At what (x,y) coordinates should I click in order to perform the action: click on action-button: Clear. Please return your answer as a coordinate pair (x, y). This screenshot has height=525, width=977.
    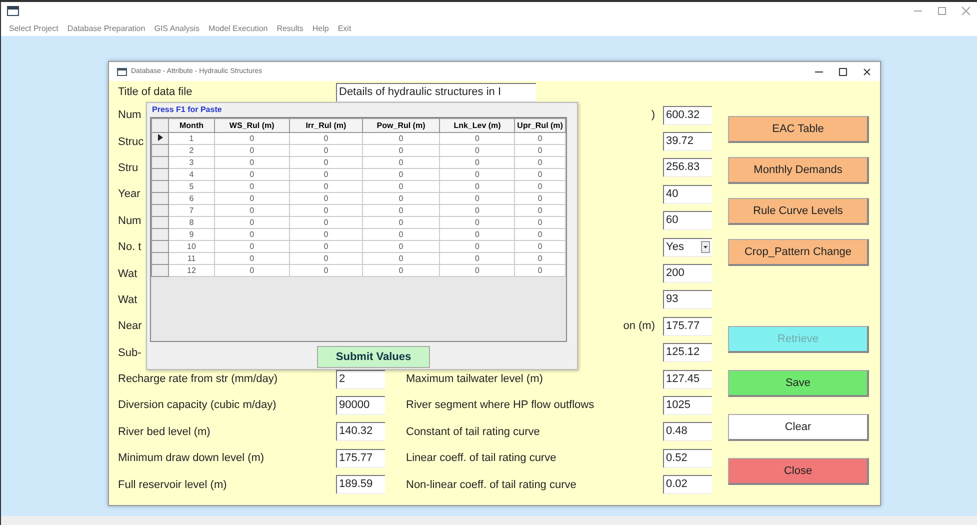
    Looking at the image, I should click on (798, 427).